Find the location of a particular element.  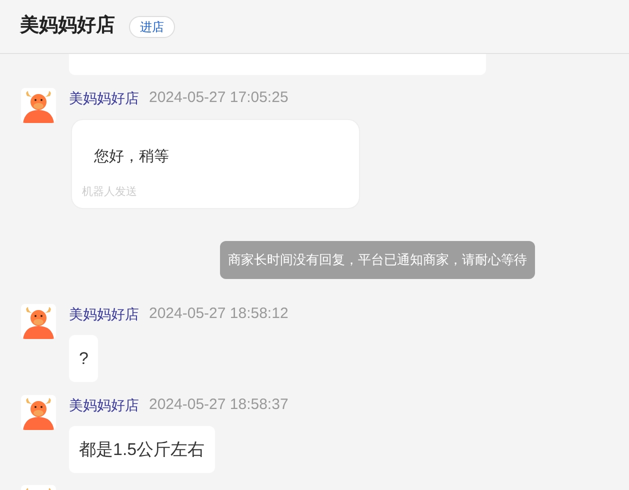

message-bubble: ? is located at coordinates (83, 358).